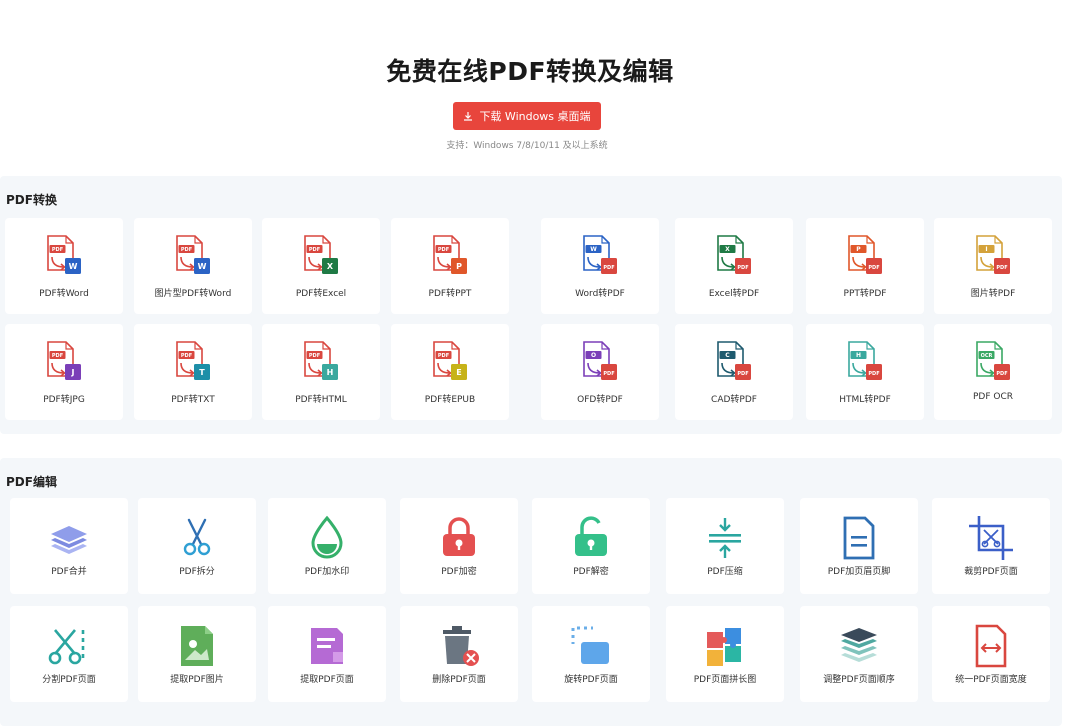  I want to click on rotate-page-icon, so click(591, 646).